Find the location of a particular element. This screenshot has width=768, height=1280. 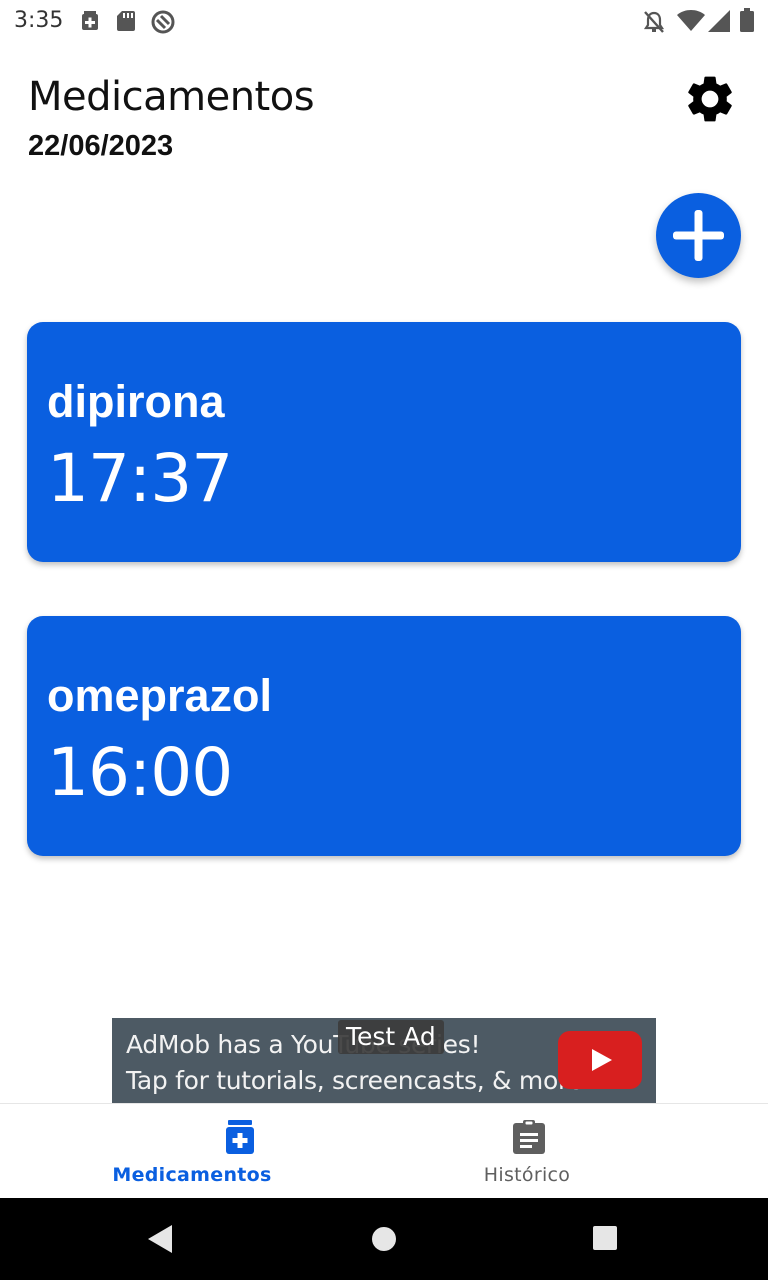

clipboard-icon is located at coordinates (529, 1139).